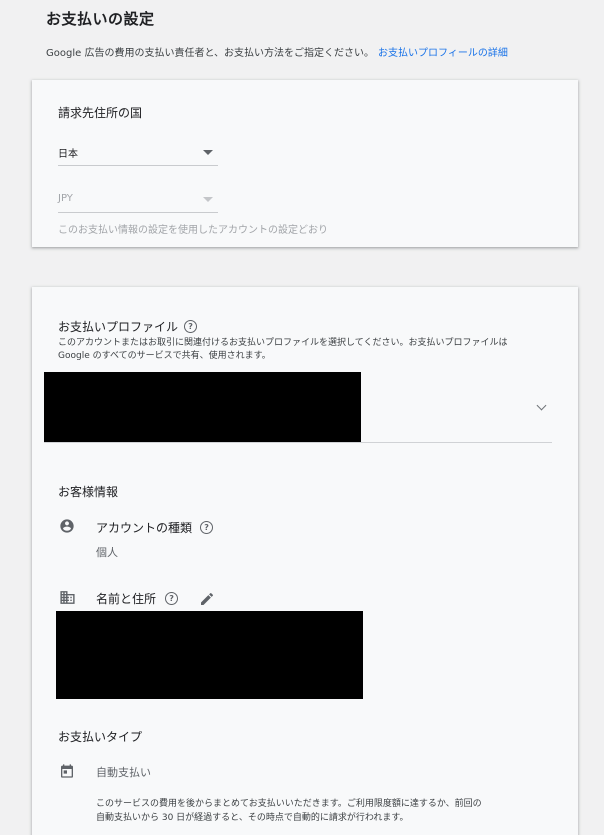  What do you see at coordinates (138, 201) in the screenshot?
I see `currency-select: JPY` at bounding box center [138, 201].